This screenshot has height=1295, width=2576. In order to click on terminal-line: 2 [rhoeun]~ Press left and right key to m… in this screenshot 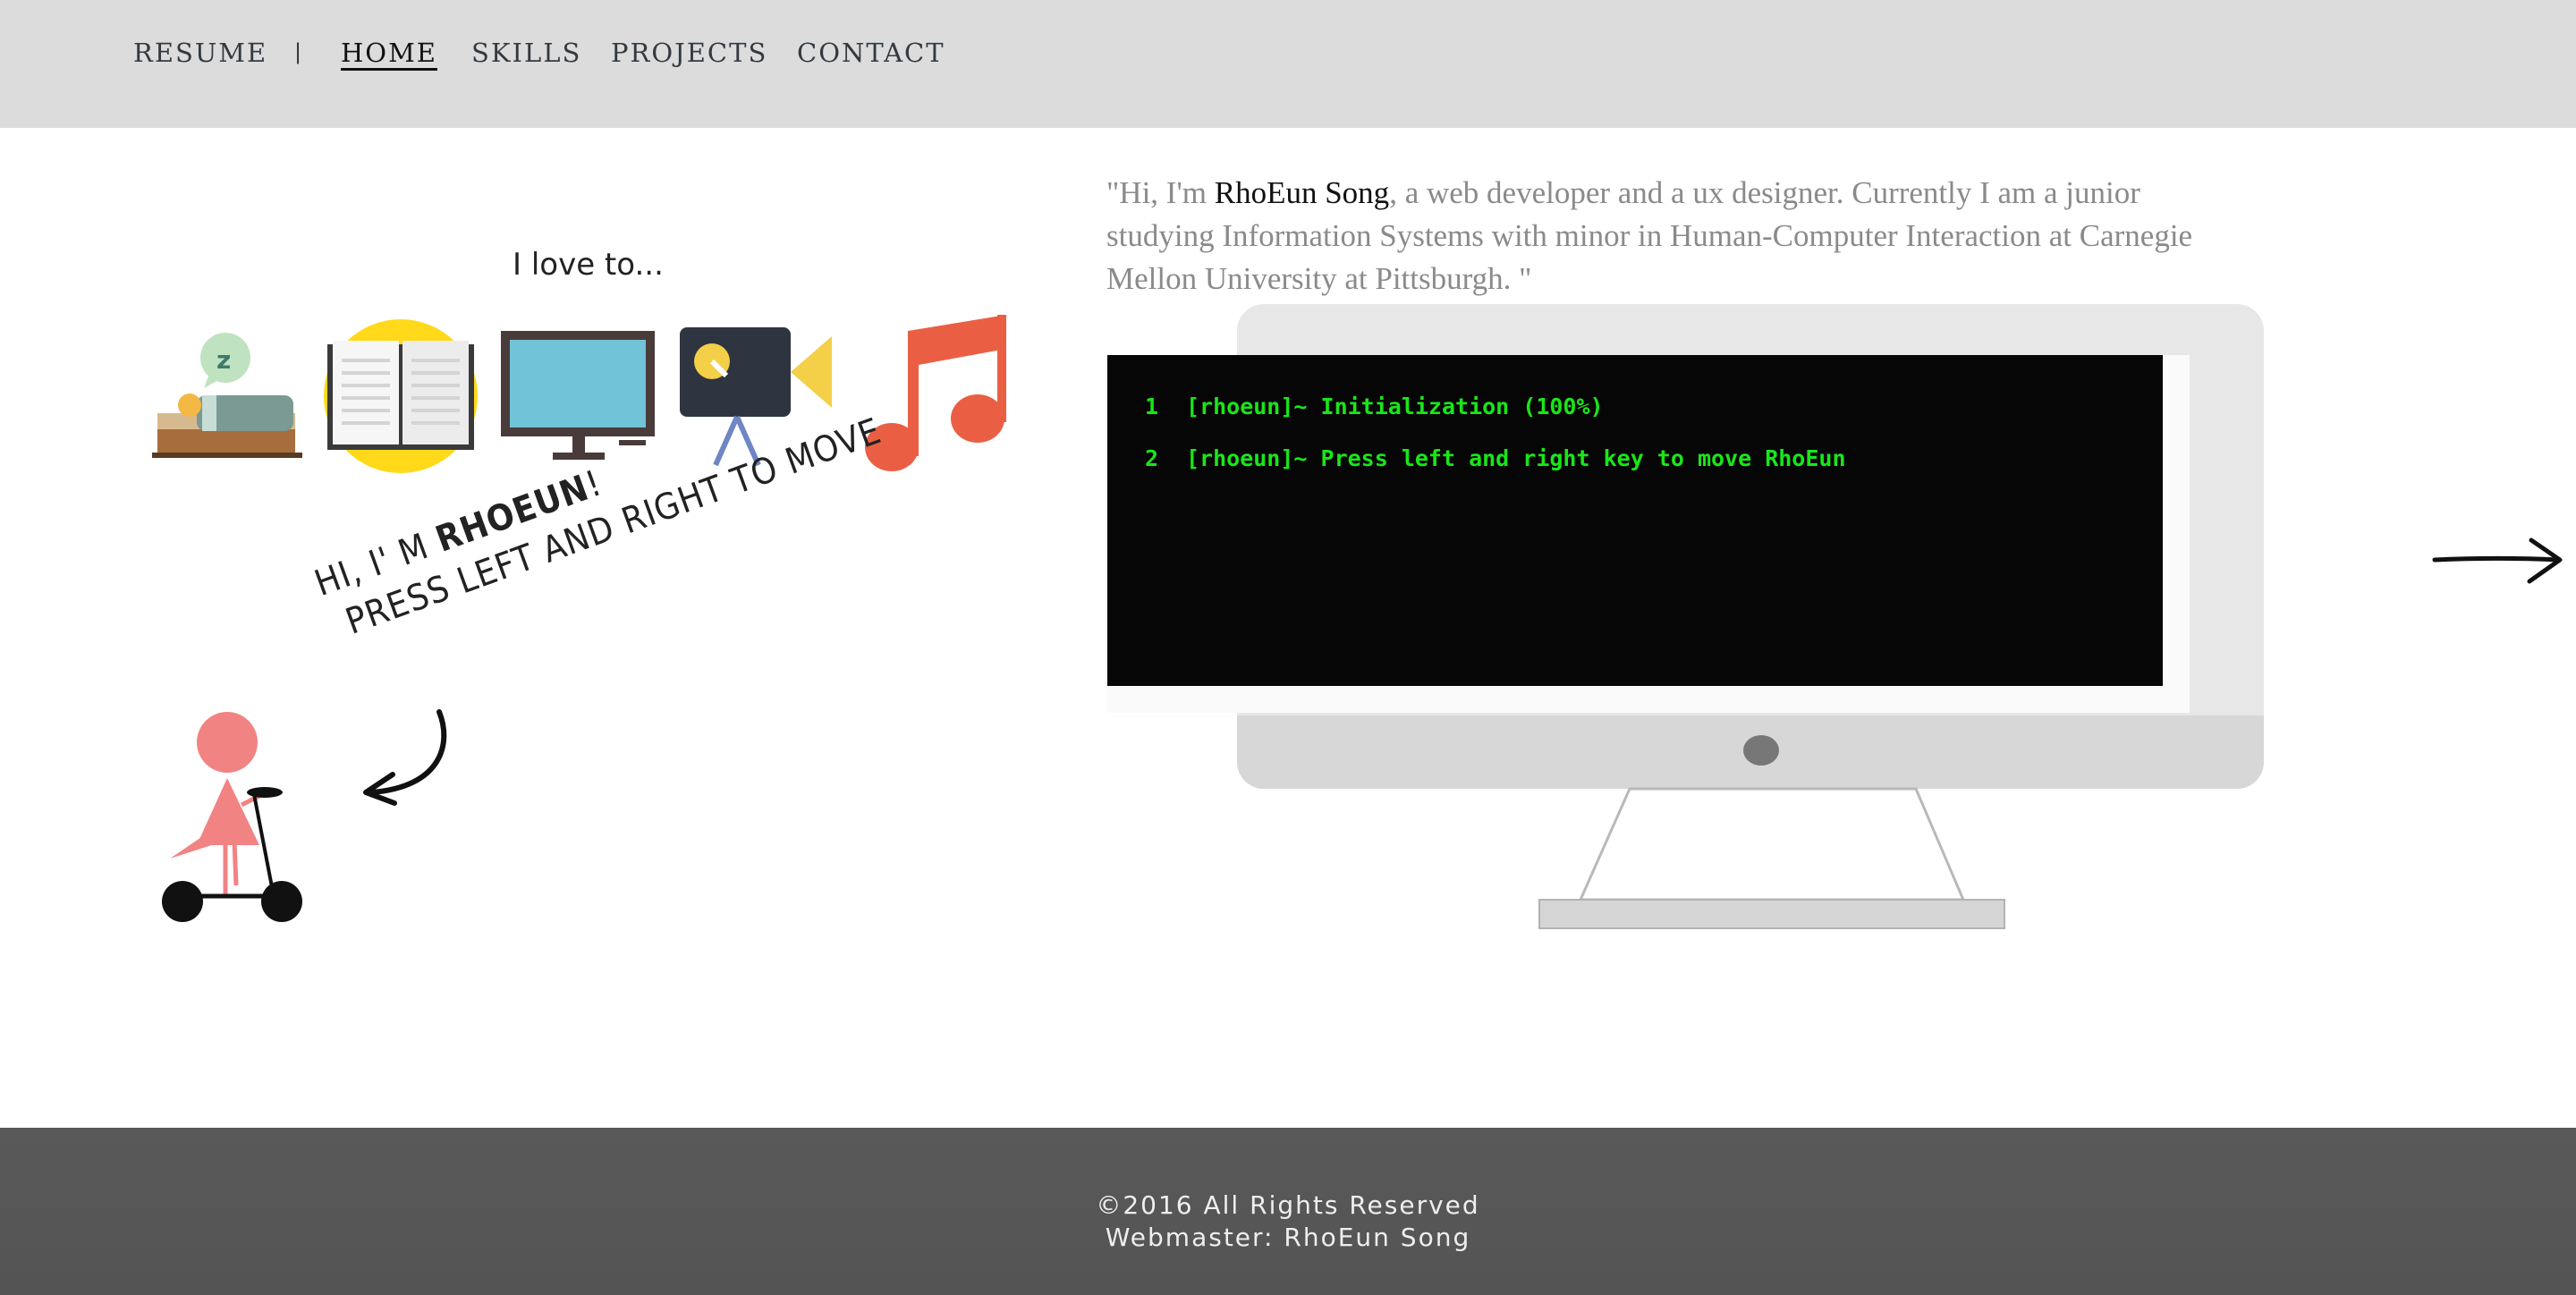, I will do `click(1495, 458)`.